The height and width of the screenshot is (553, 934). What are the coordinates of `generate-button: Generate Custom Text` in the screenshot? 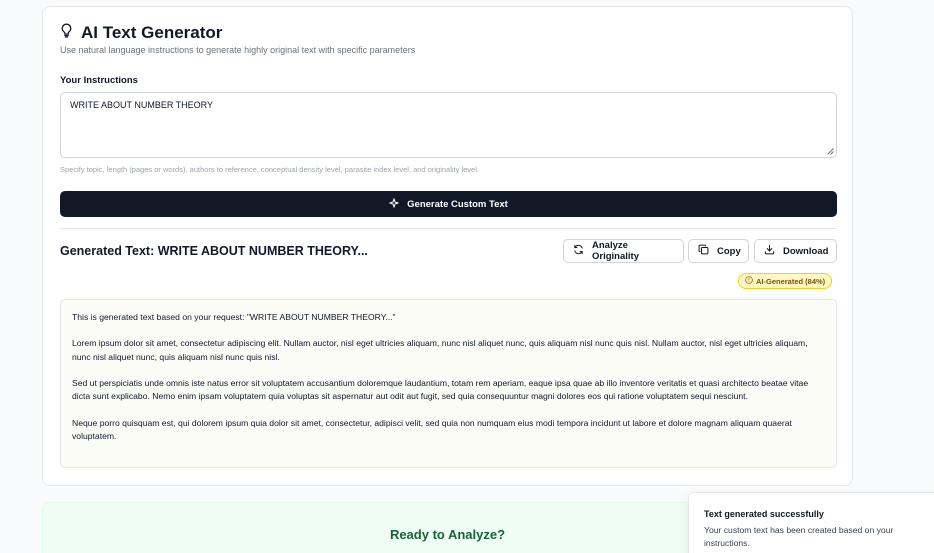 It's located at (448, 204).